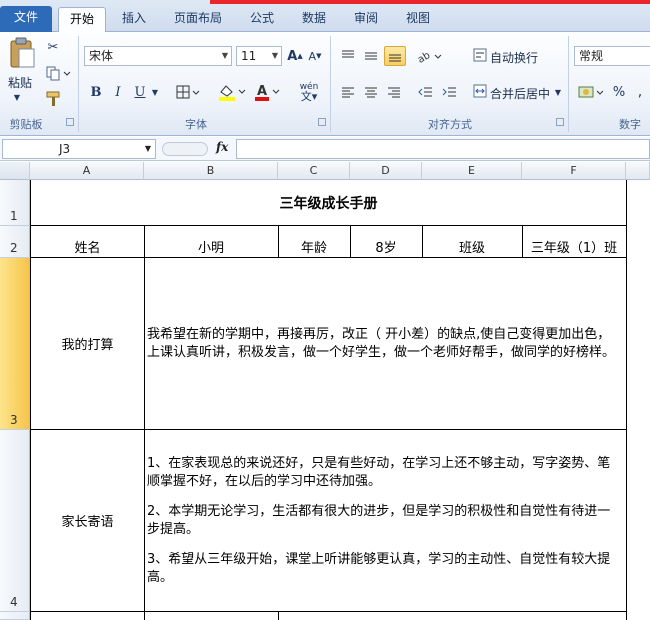 This screenshot has width=650, height=620. I want to click on align-bottom-icon, so click(395, 56).